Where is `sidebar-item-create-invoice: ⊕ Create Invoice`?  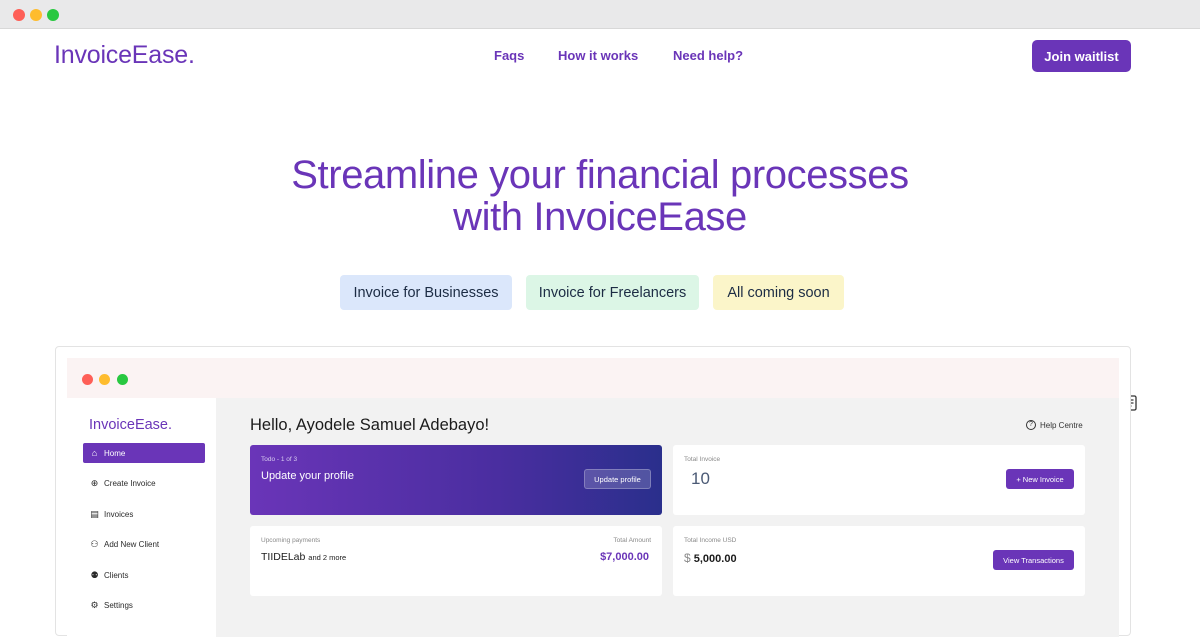
sidebar-item-create-invoice: ⊕ Create Invoice is located at coordinates (144, 483).